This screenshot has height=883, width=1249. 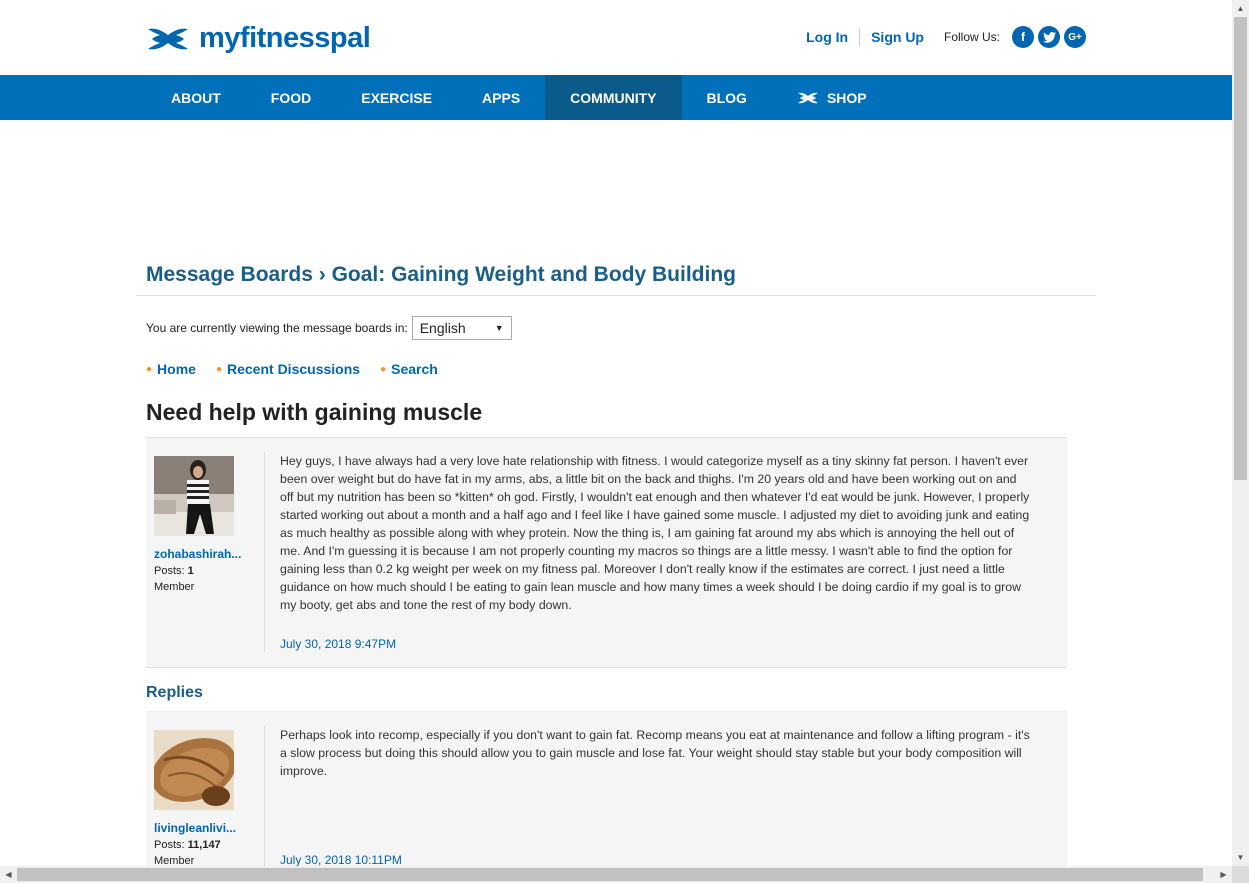 What do you see at coordinates (442, 328) in the screenshot?
I see `language-selected: English` at bounding box center [442, 328].